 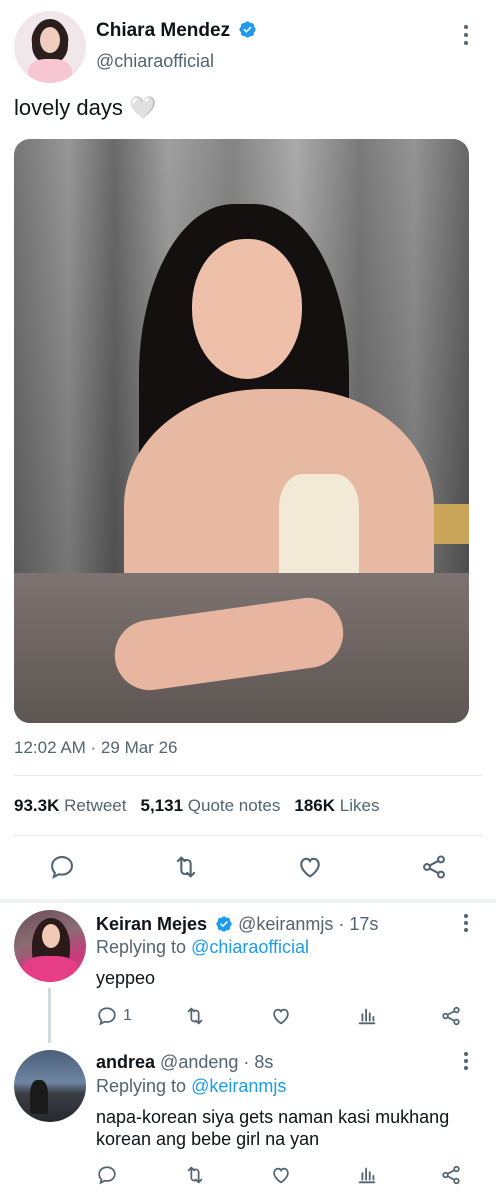 I want to click on reply-author-name: Keiran Mejes, so click(x=151, y=924).